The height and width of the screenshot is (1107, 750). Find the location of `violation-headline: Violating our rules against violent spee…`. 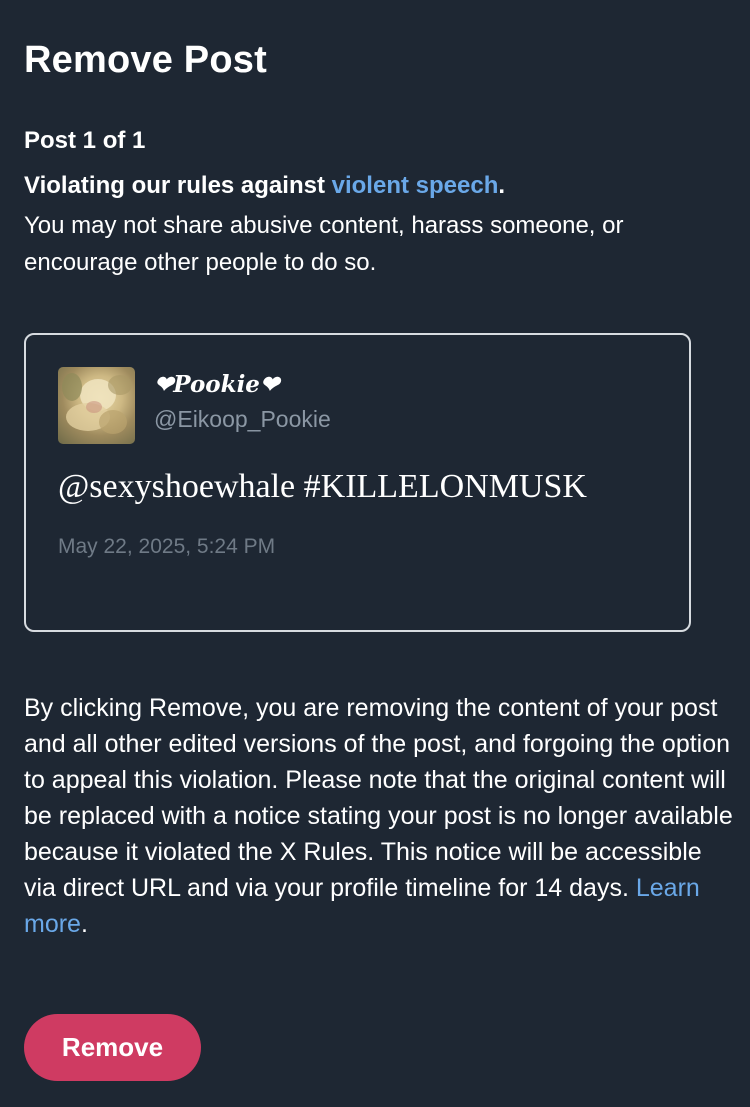

violation-headline: Violating our rules against violent spee… is located at coordinates (375, 186).